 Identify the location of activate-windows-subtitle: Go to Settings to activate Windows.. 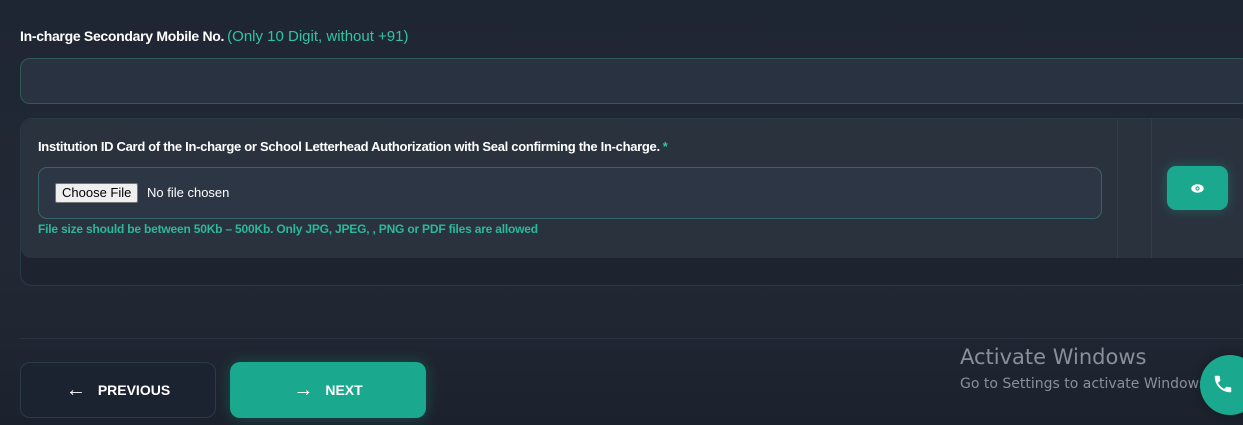
(1085, 384).